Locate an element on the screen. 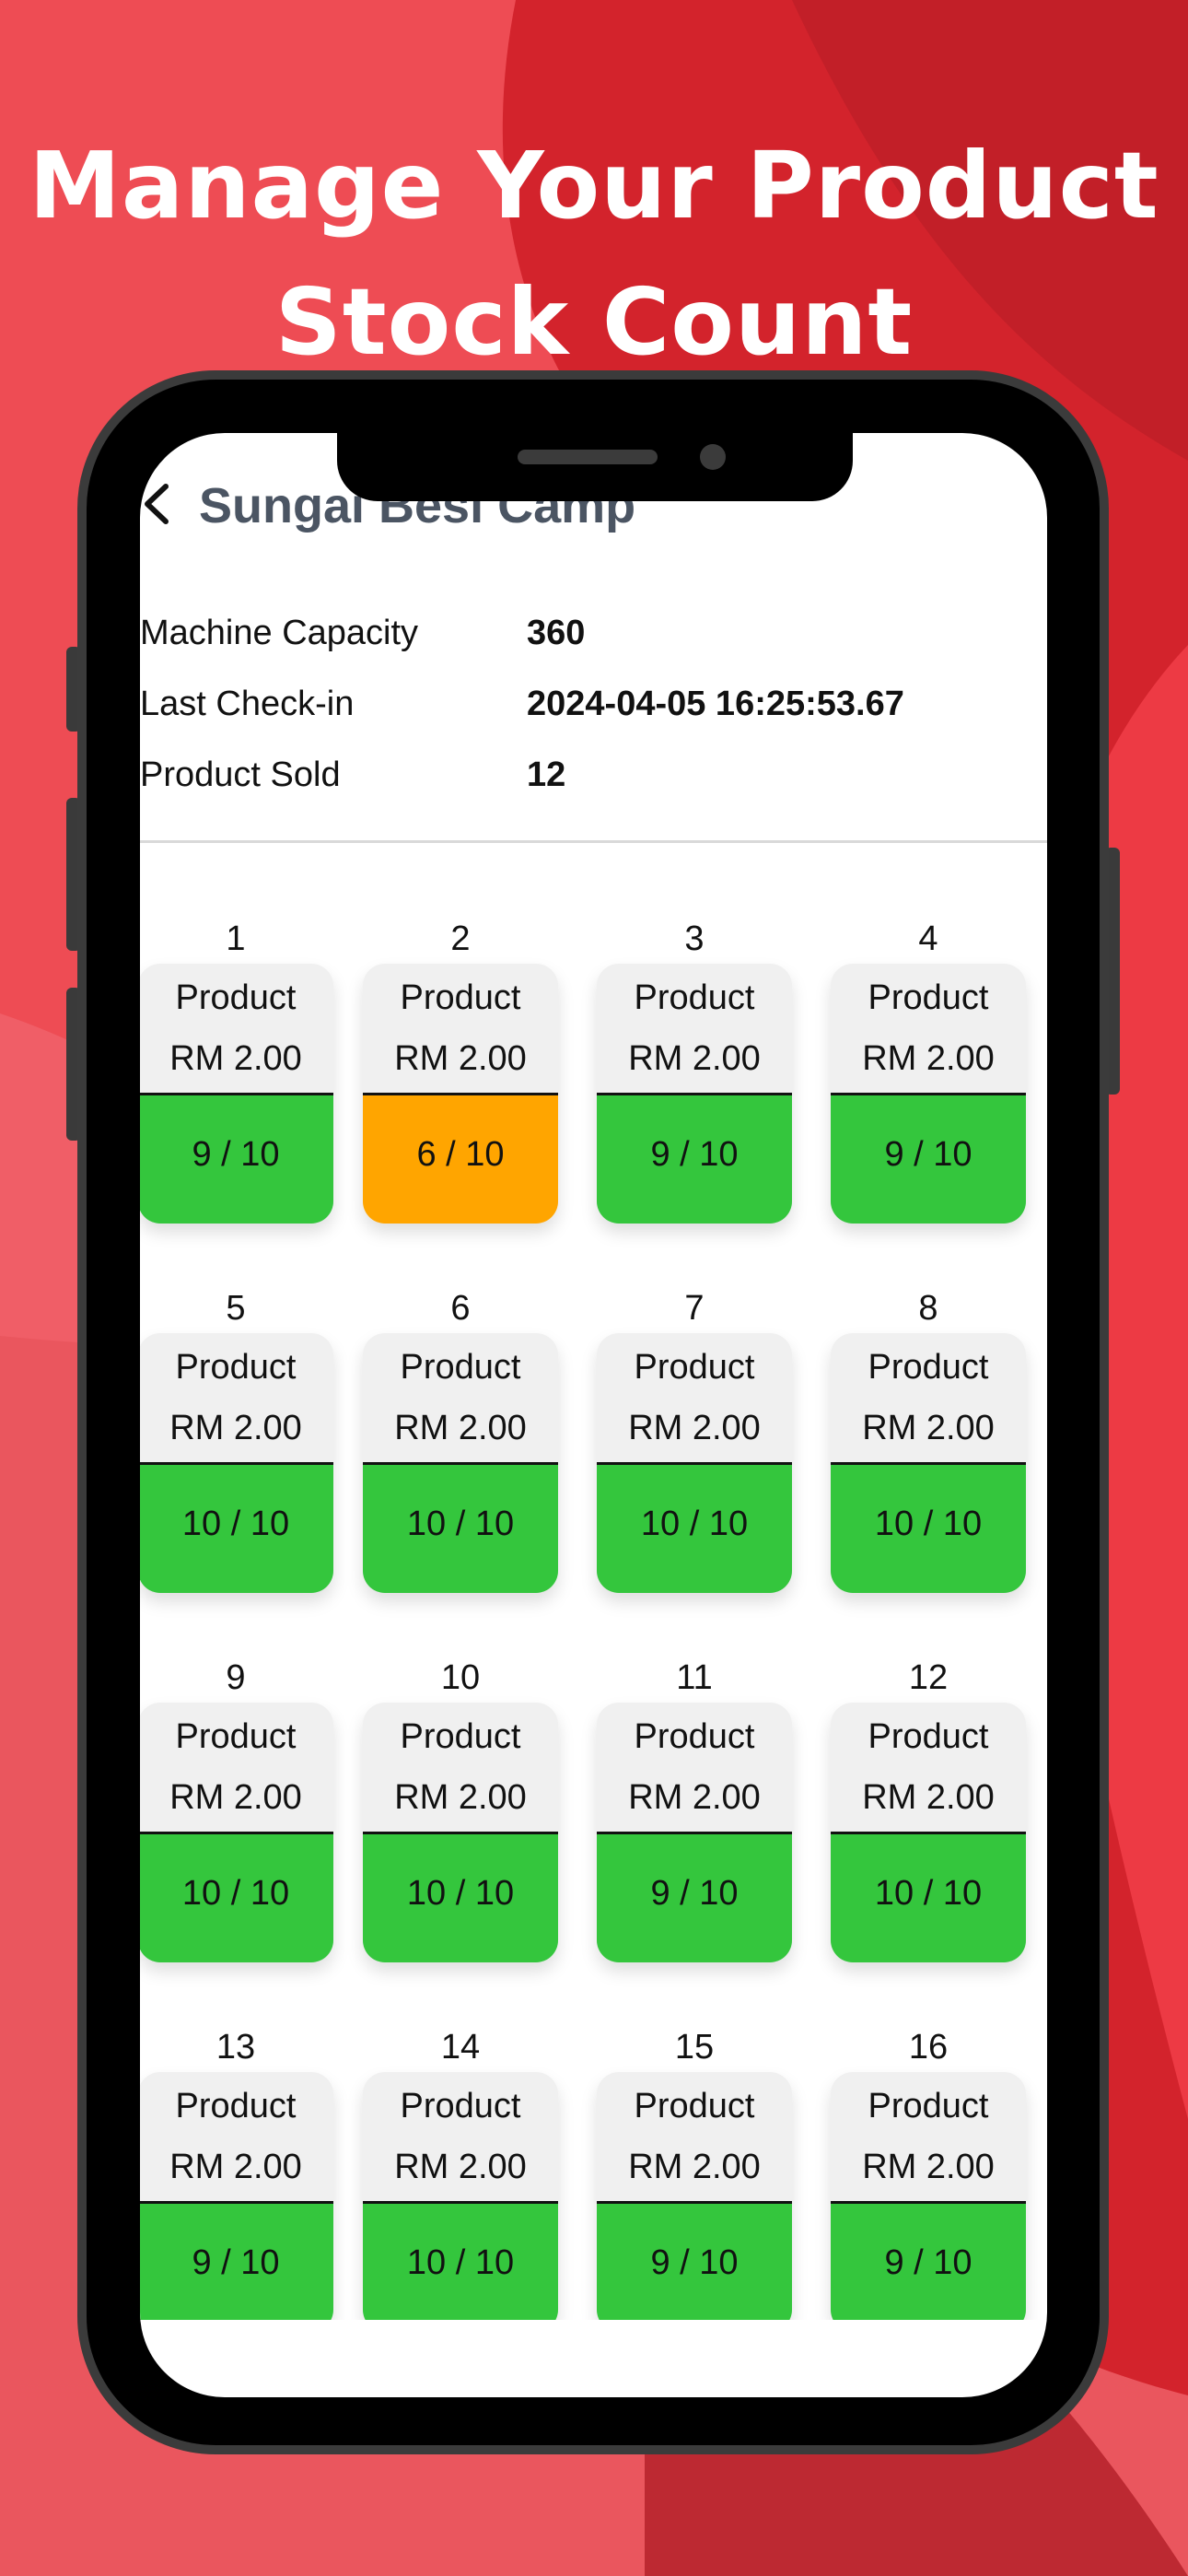  slot-9: 9 Product RM 2.00 10 / 10 is located at coordinates (236, 1833).